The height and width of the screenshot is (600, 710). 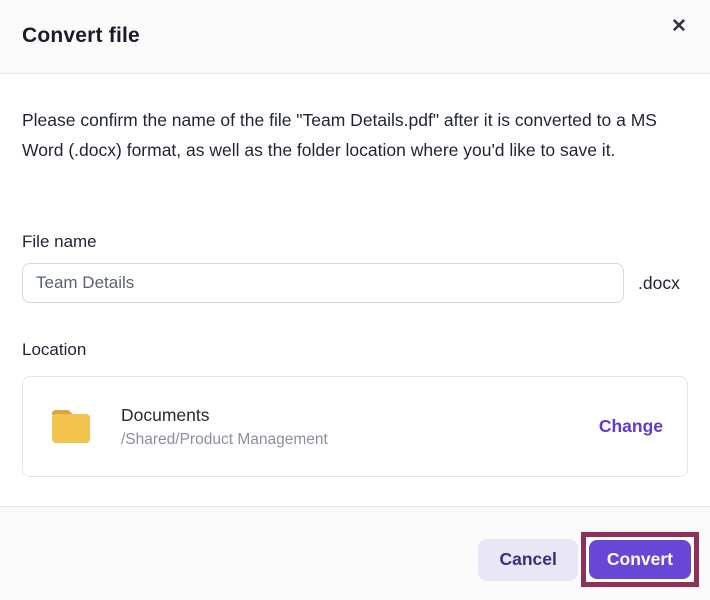 What do you see at coordinates (659, 282) in the screenshot?
I see `file-extension-suffix: .docx` at bounding box center [659, 282].